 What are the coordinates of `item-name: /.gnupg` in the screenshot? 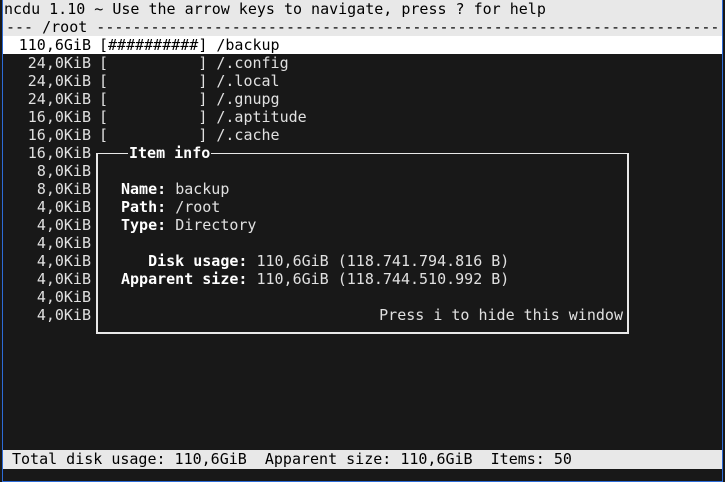 It's located at (248, 99).